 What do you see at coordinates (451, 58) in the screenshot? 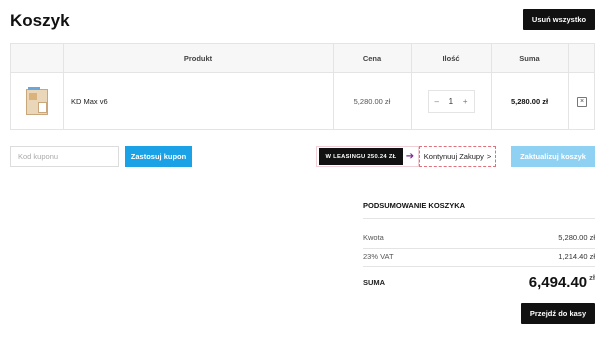
I see `header-quantity: Ilość` at bounding box center [451, 58].